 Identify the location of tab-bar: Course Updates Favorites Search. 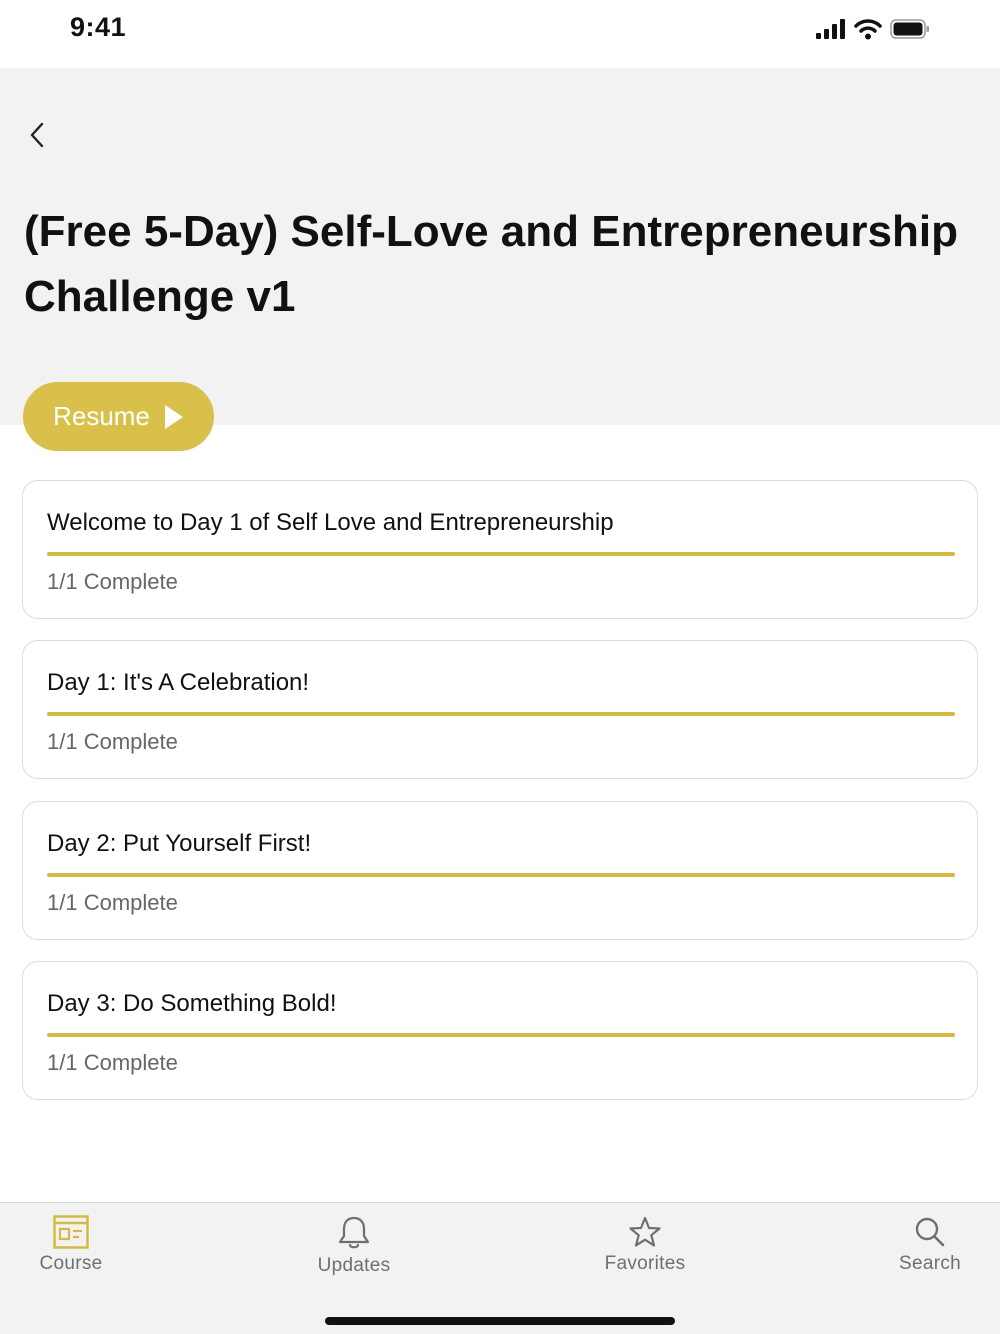
(500, 1268).